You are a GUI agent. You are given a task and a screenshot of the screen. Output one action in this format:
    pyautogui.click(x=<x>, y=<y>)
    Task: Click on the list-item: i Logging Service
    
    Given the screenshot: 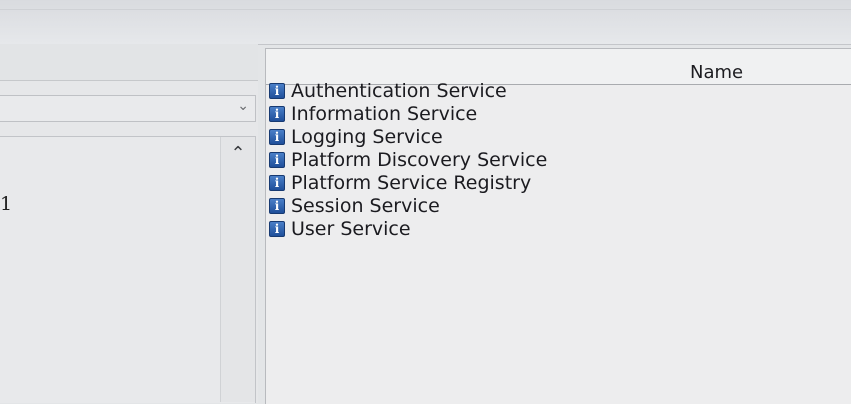 What is the action you would take?
    pyautogui.click(x=408, y=136)
    